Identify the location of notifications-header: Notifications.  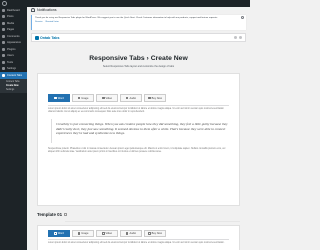
(44, 10).